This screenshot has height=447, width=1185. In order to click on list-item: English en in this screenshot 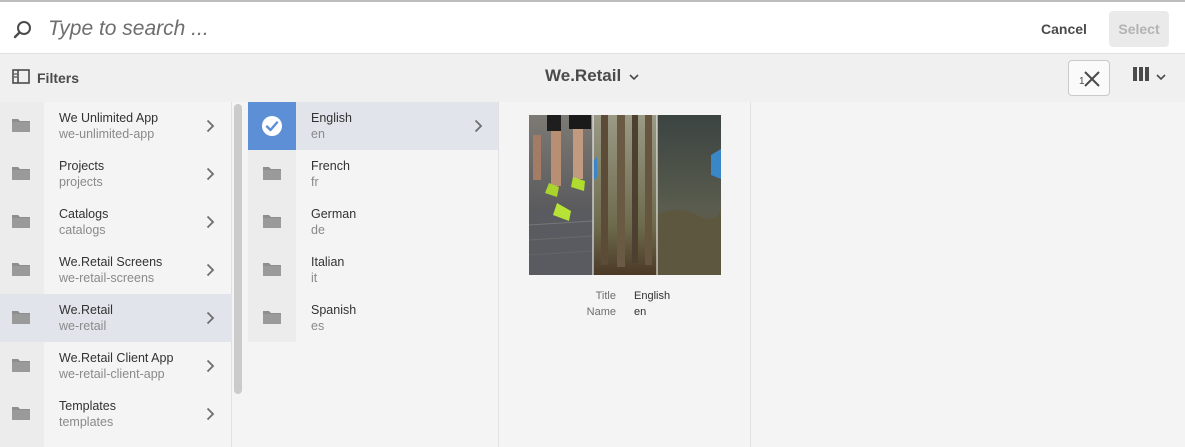, I will do `click(373, 126)`.